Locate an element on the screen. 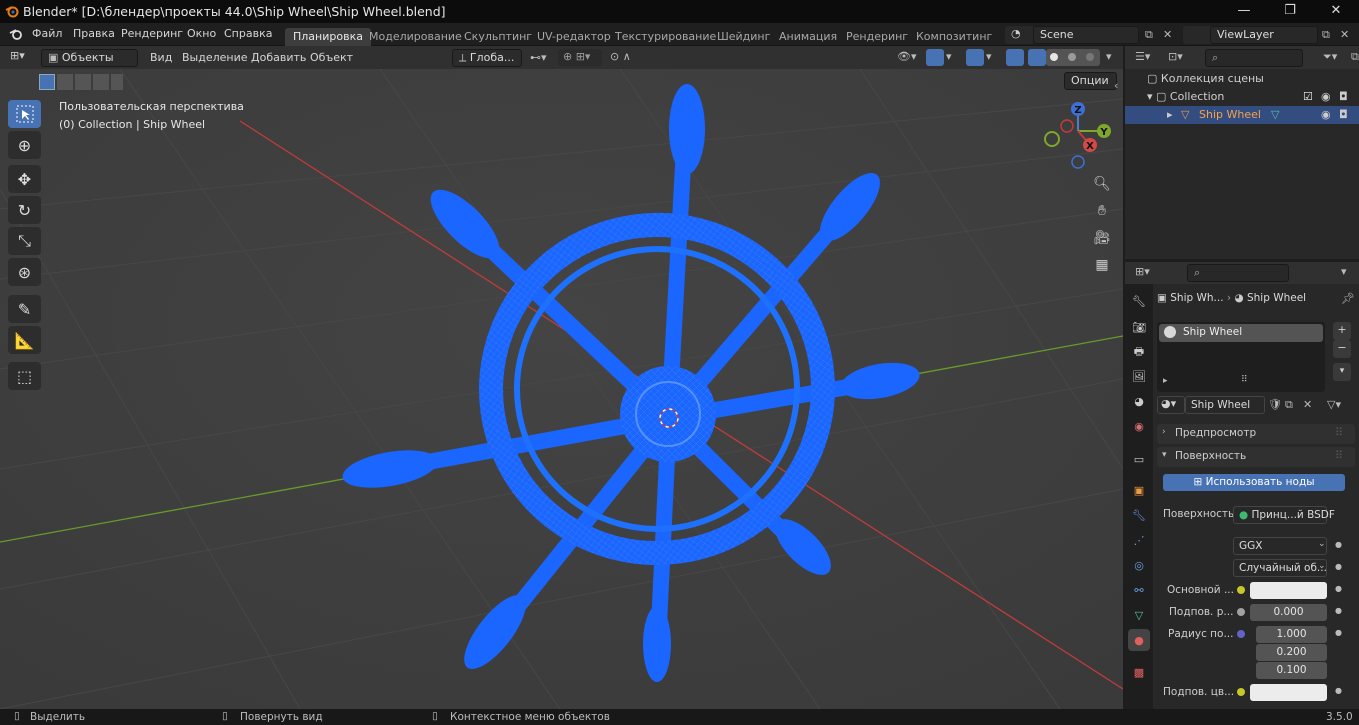  properties-search: ⌕ is located at coordinates (1238, 273).